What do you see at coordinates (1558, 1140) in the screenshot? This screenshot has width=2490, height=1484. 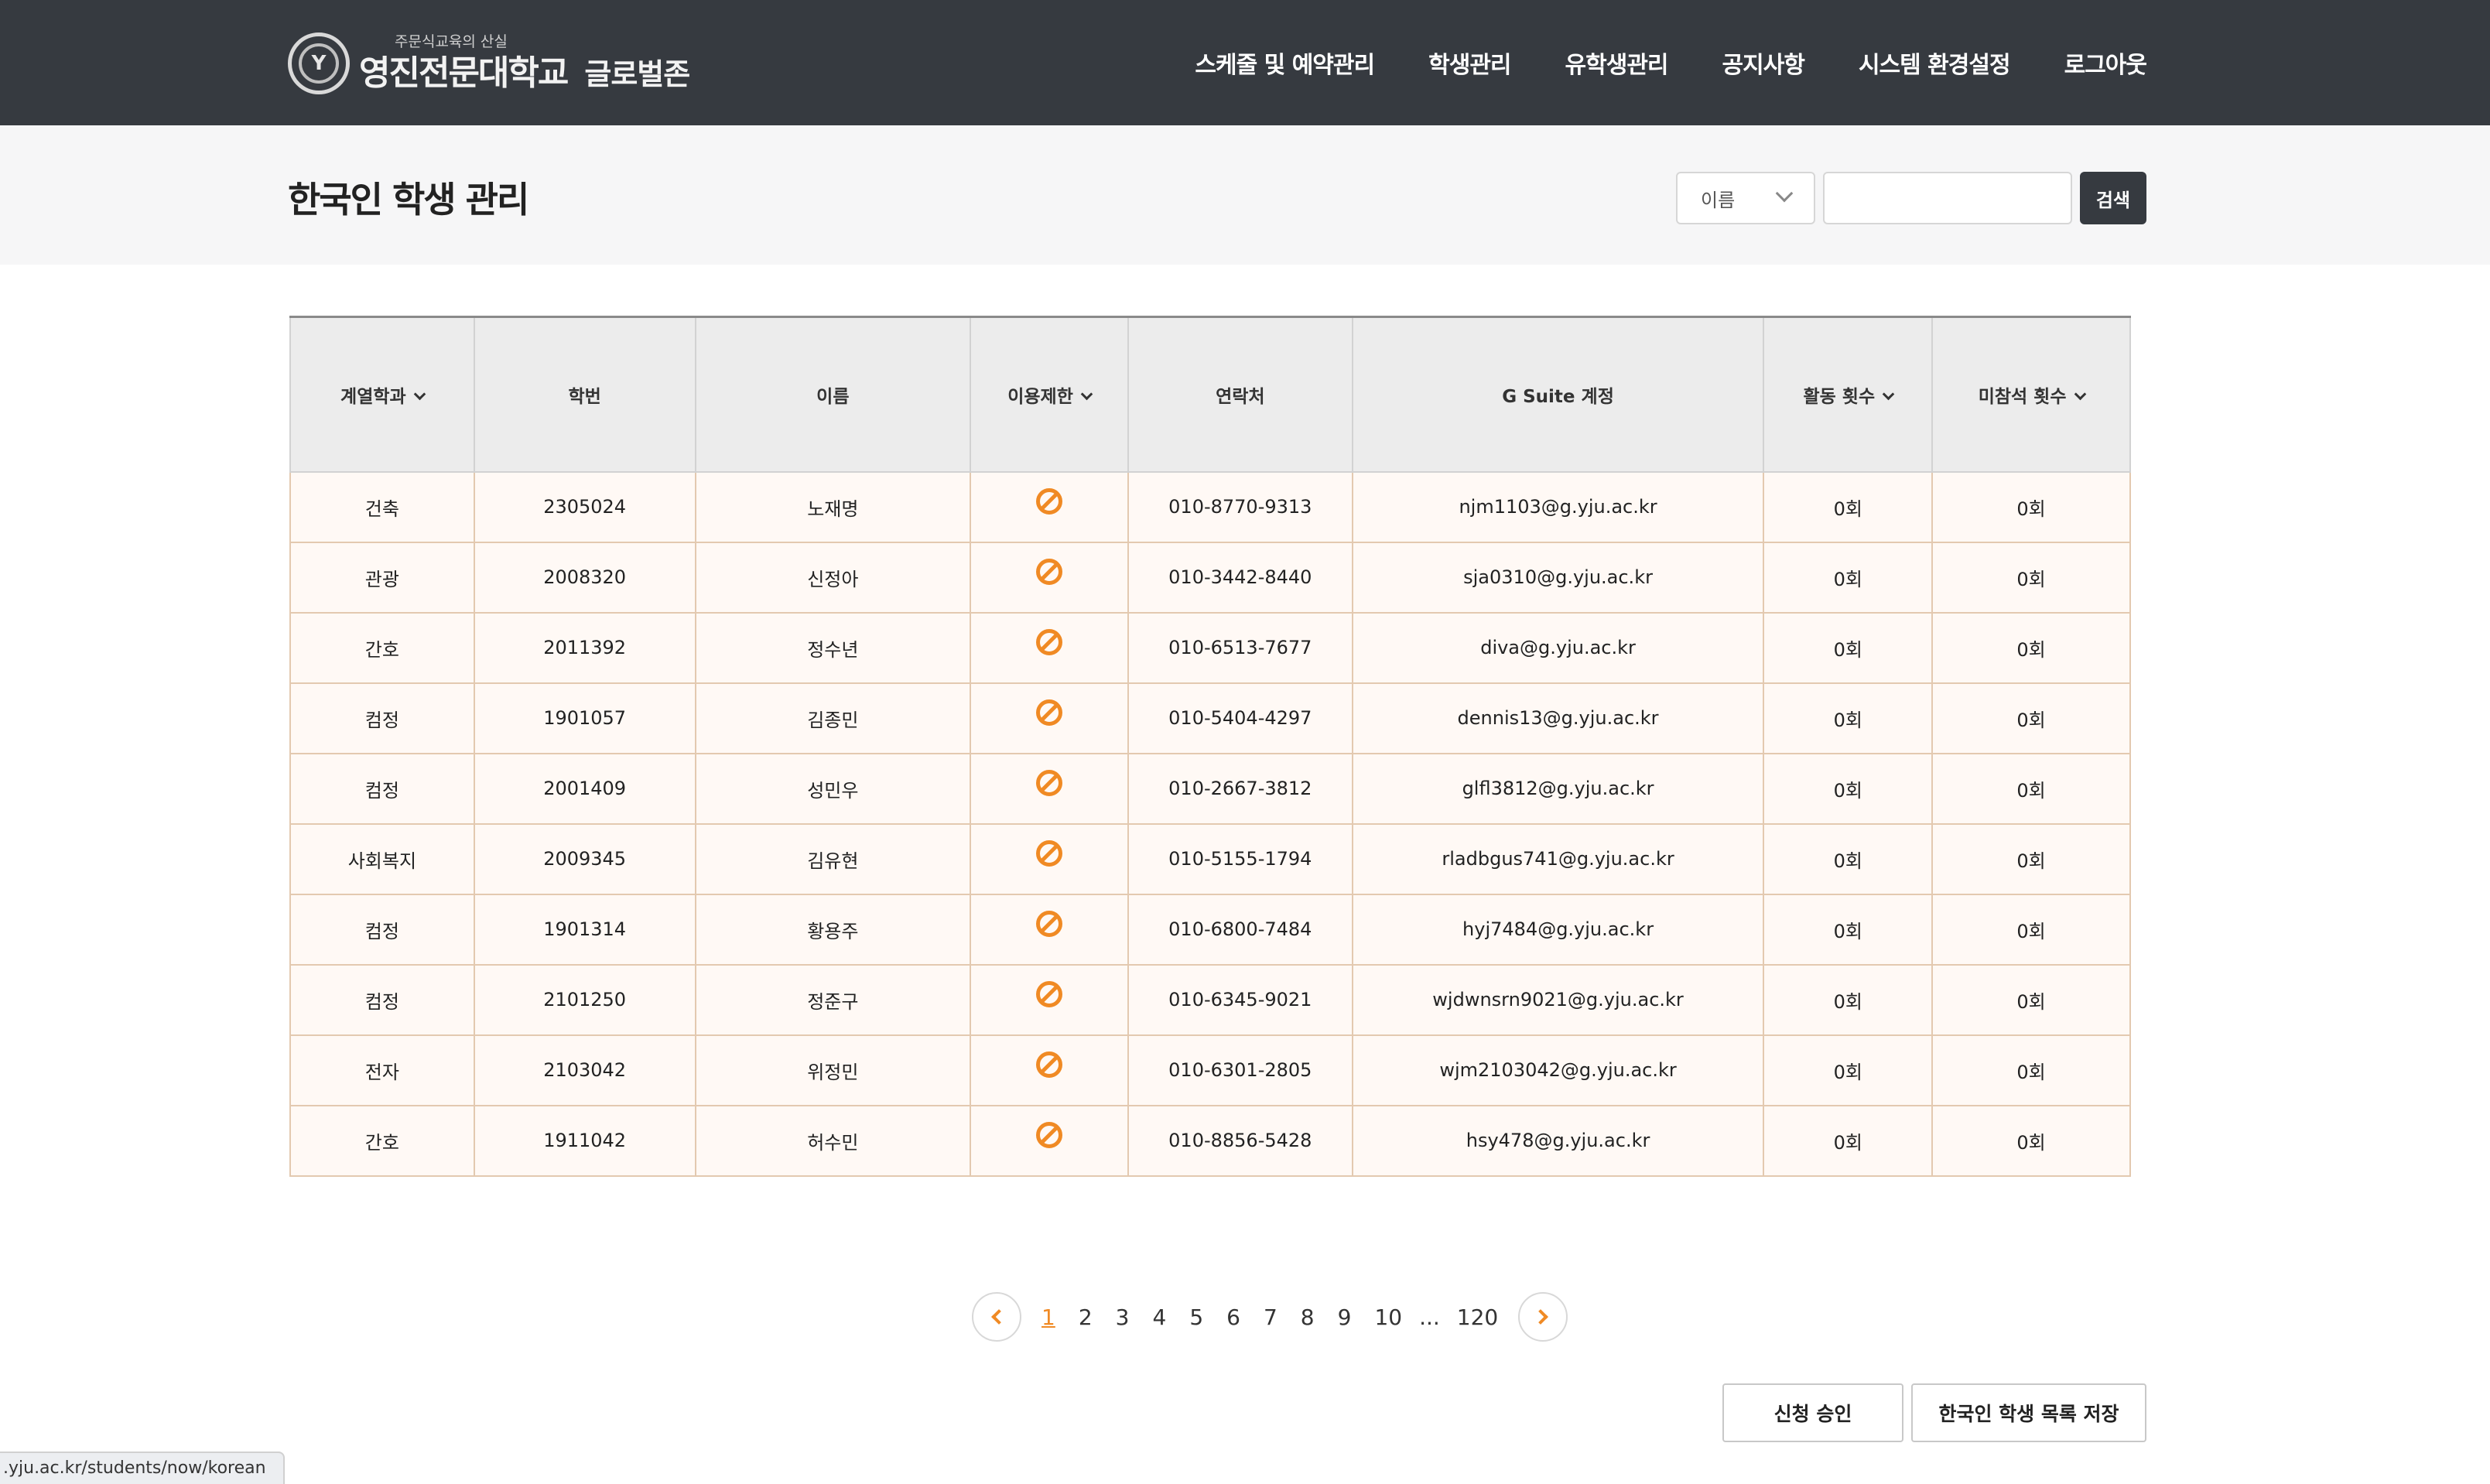 I see `cell-gsuite: hsy478@g.yju.ac.kr` at bounding box center [1558, 1140].